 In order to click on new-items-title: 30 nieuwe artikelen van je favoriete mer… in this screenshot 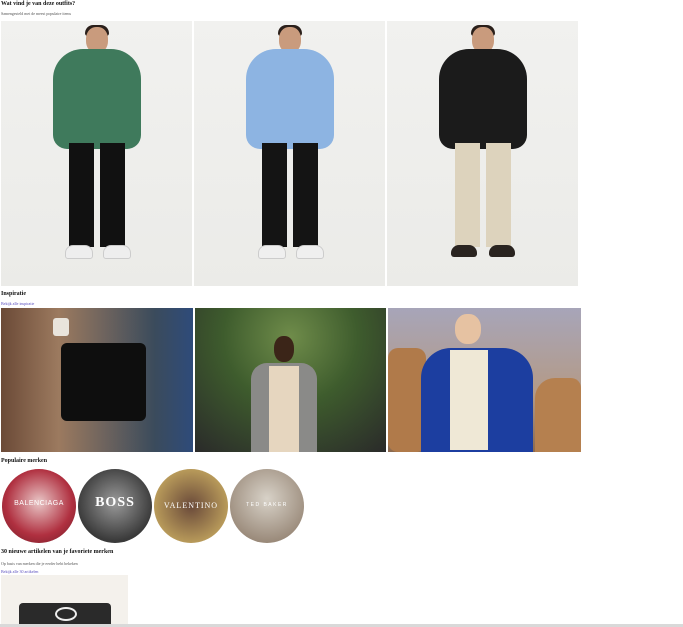, I will do `click(57, 552)`.